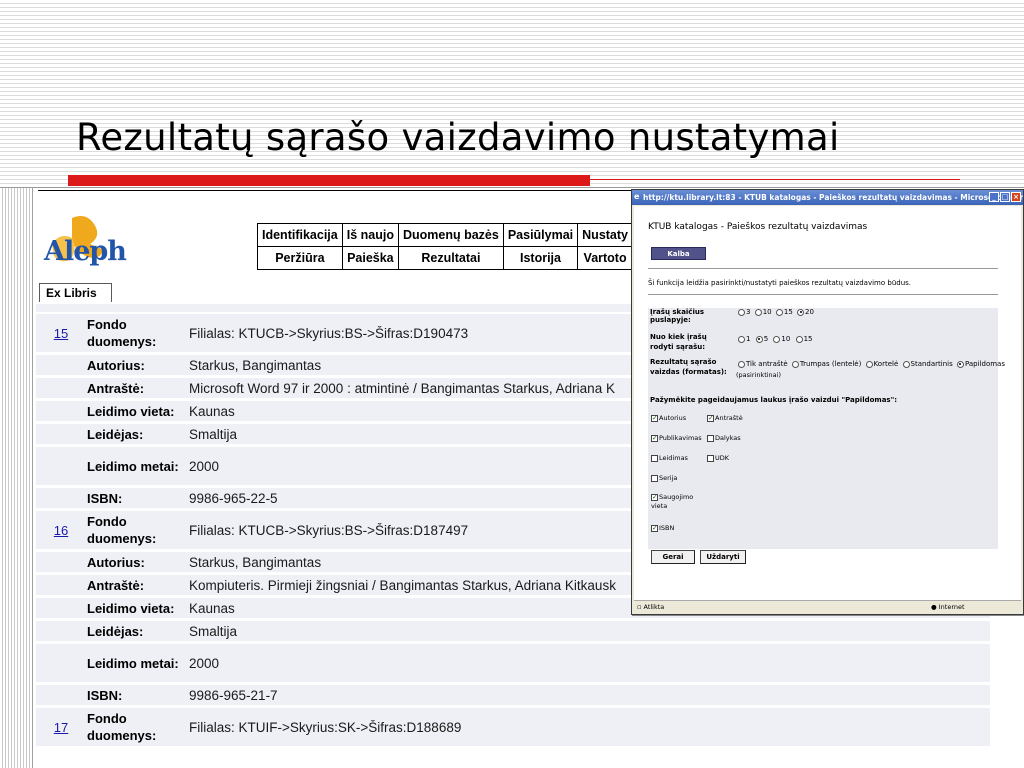 This screenshot has width=1024, height=768. What do you see at coordinates (741, 364) in the screenshot?
I see `format-radio-tik-antraste` at bounding box center [741, 364].